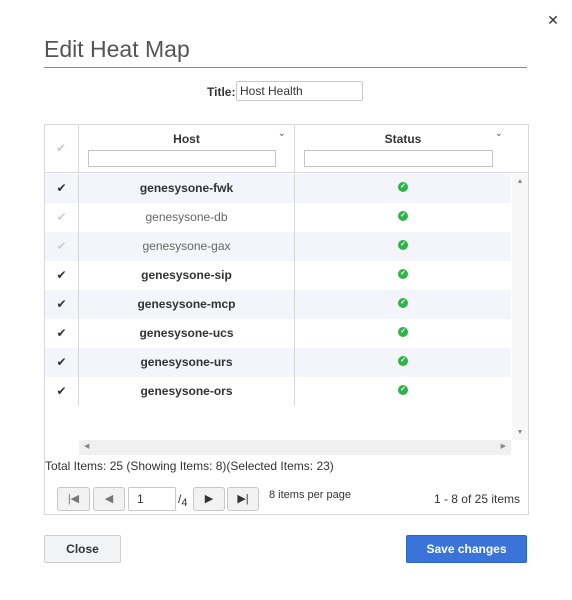  What do you see at coordinates (187, 391) in the screenshot?
I see `host-cell: genesysone-ors` at bounding box center [187, 391].